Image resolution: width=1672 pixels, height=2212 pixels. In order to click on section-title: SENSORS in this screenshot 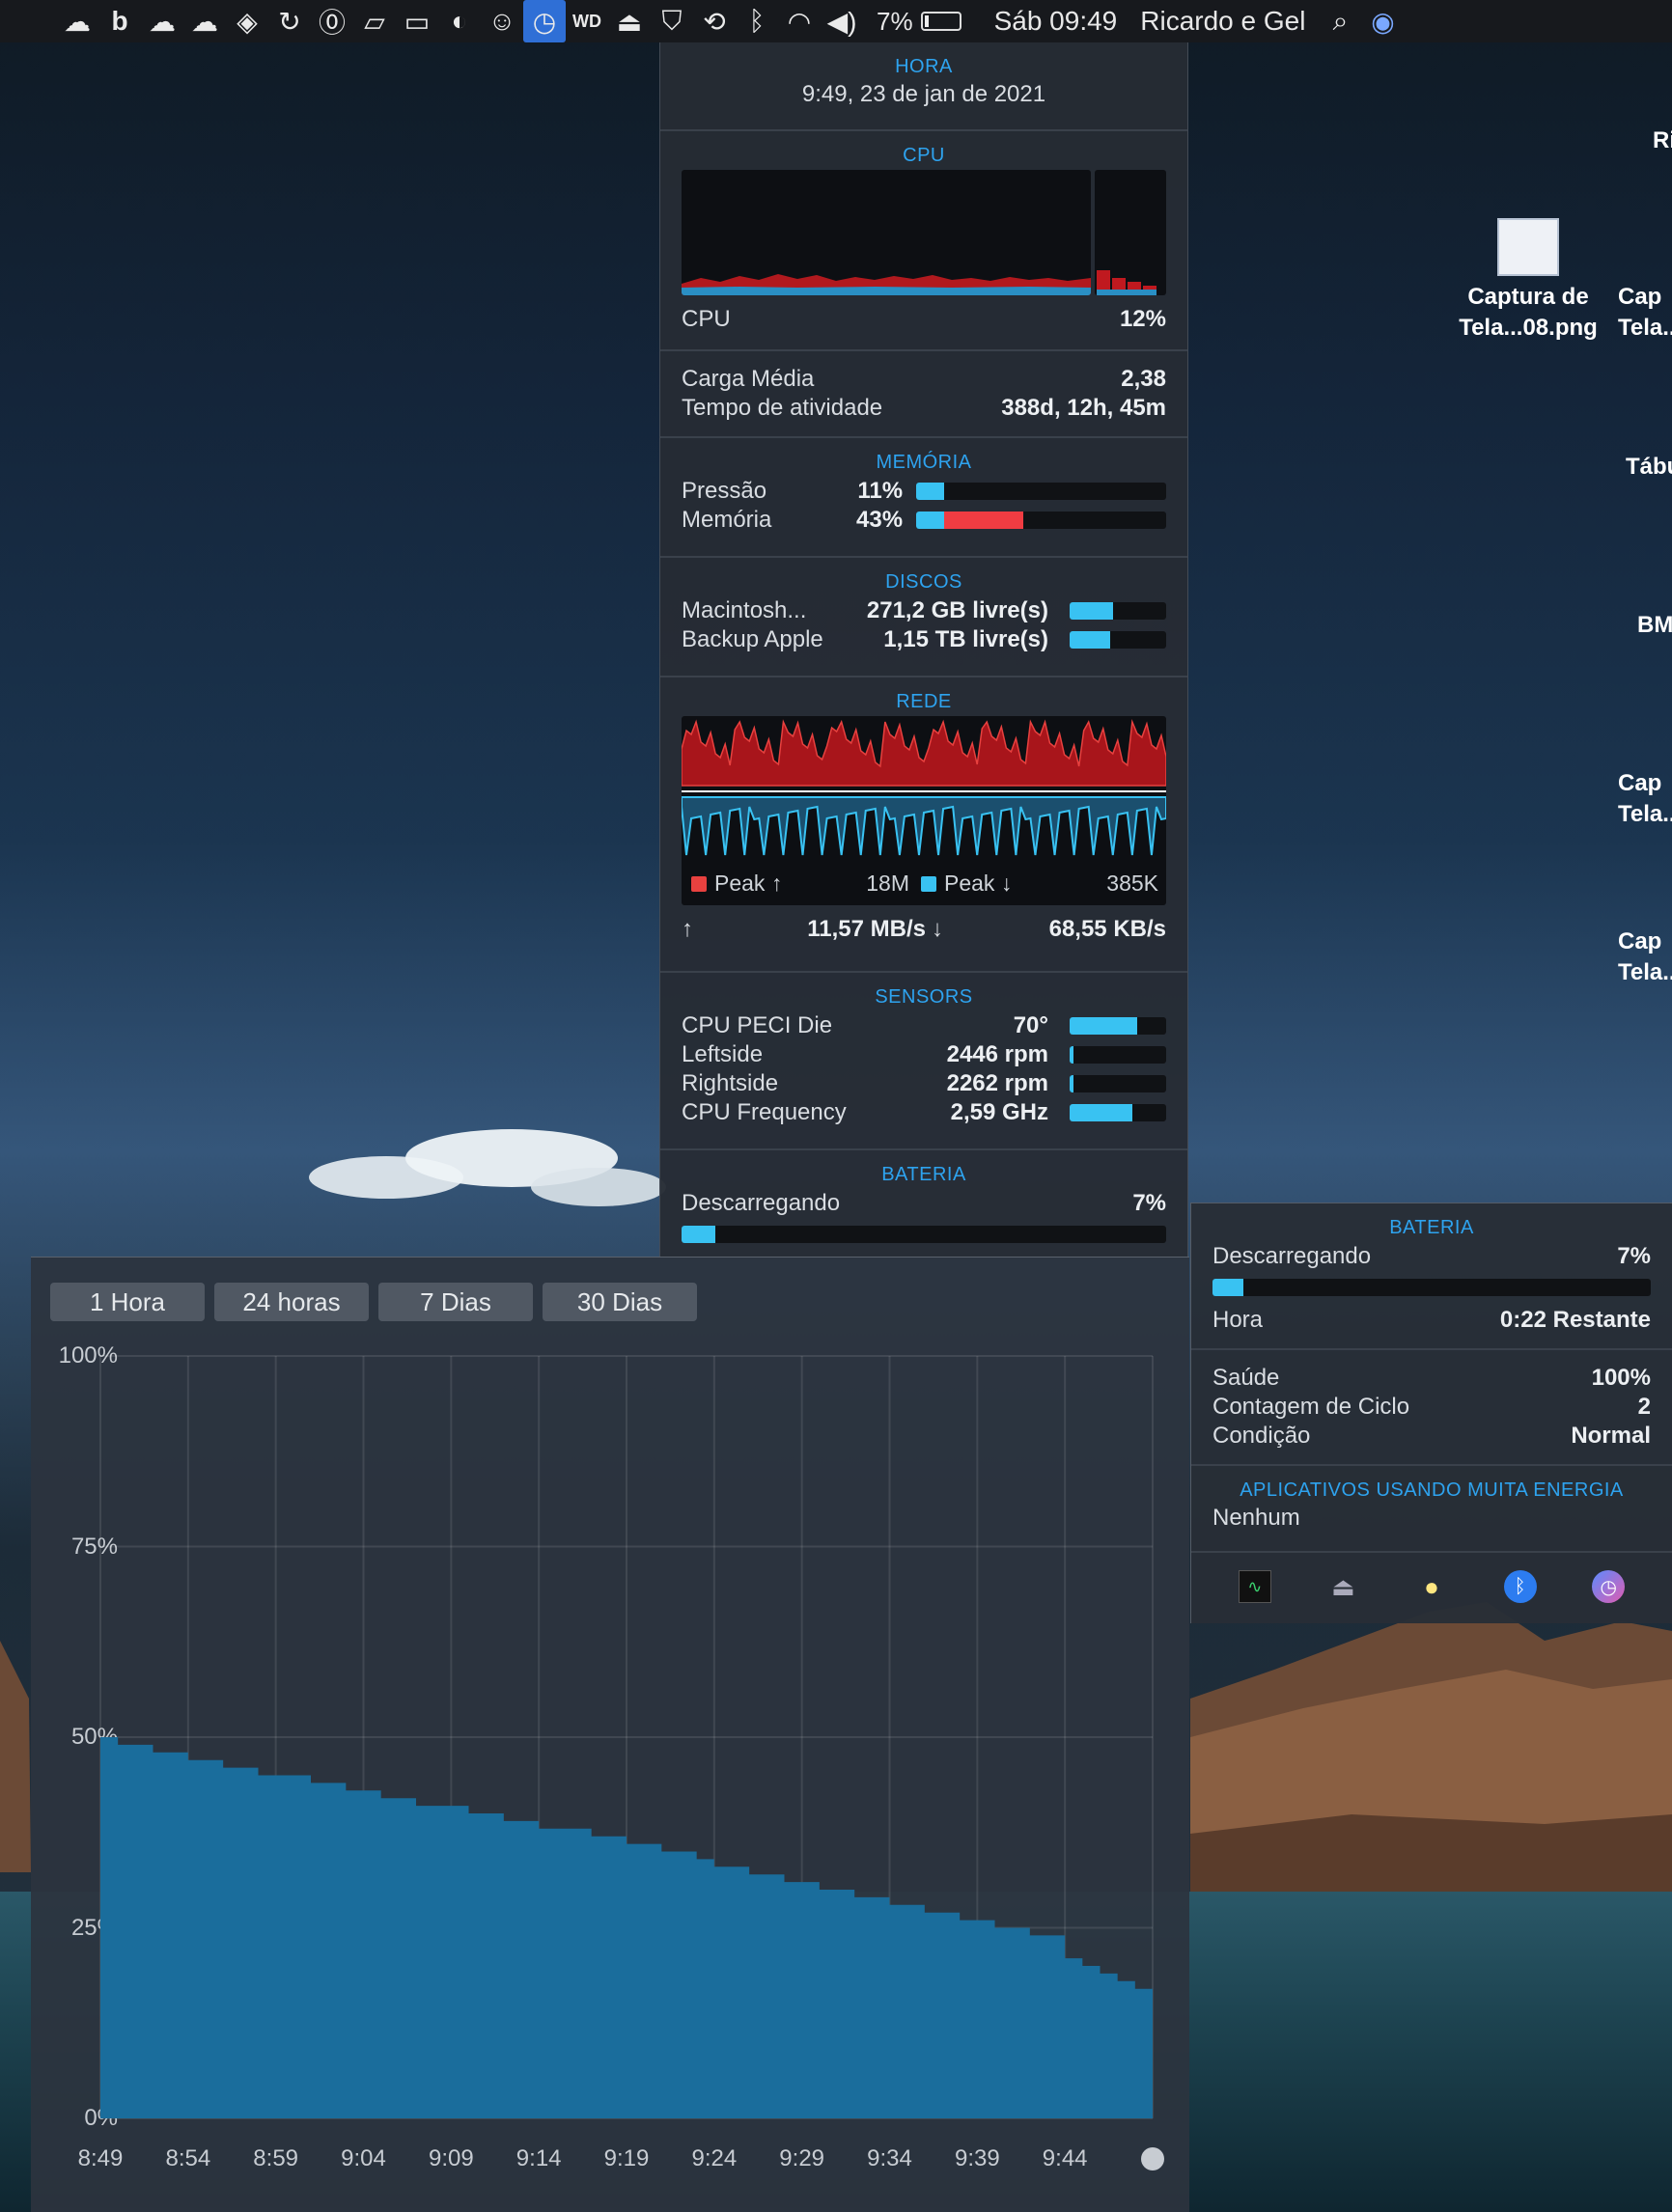, I will do `click(924, 997)`.